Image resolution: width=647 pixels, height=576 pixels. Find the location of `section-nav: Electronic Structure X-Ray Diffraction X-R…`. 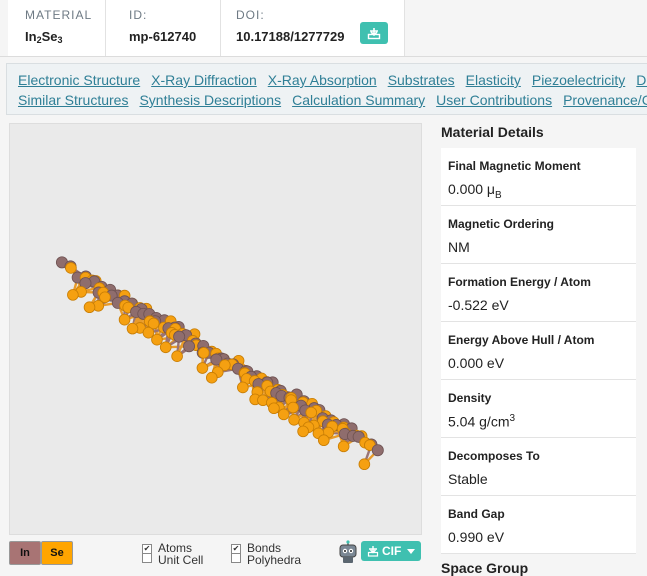

section-nav: Electronic Structure X-Ray Diffraction X-R… is located at coordinates (326, 89).